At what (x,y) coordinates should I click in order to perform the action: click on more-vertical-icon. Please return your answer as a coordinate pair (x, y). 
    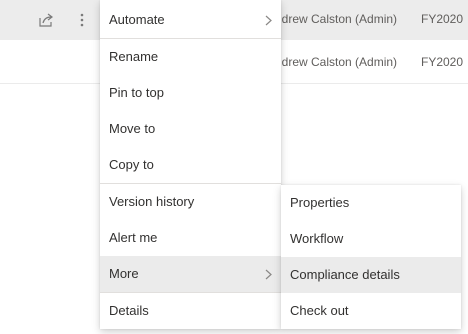
    Looking at the image, I should click on (82, 20).